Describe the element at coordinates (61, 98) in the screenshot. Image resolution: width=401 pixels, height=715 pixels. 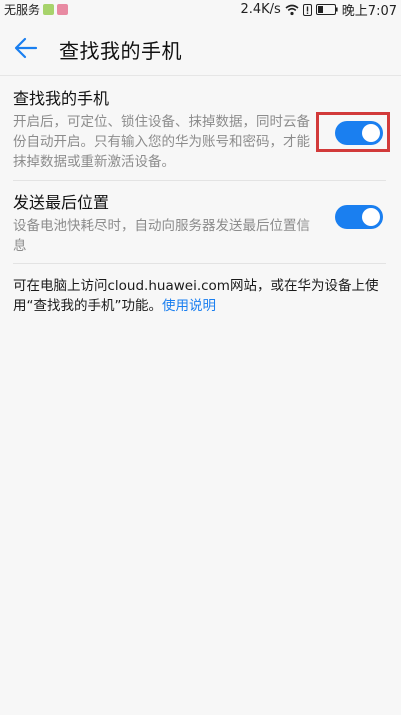
I see `setting-title: 查找我的手机` at that location.